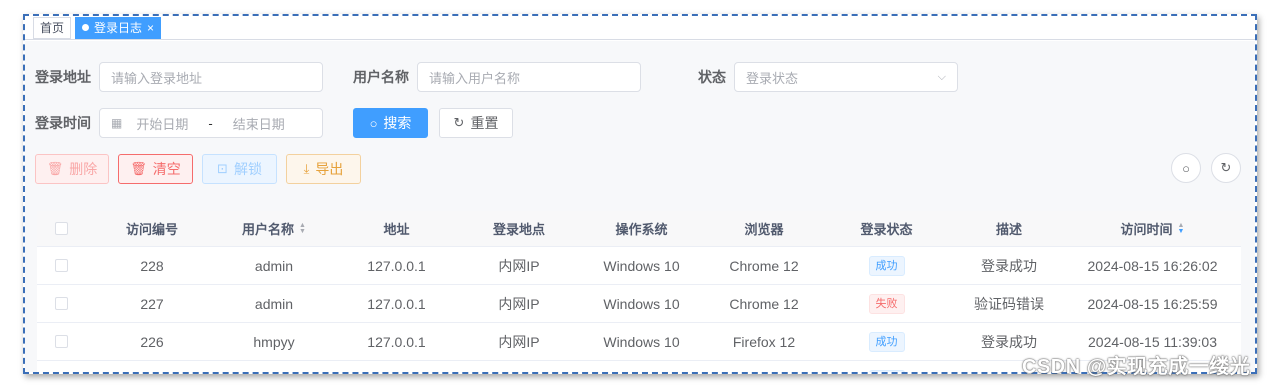 The image size is (1280, 387). What do you see at coordinates (1009, 265) in the screenshot?
I see `cell-msg-text: 登录成功` at bounding box center [1009, 265].